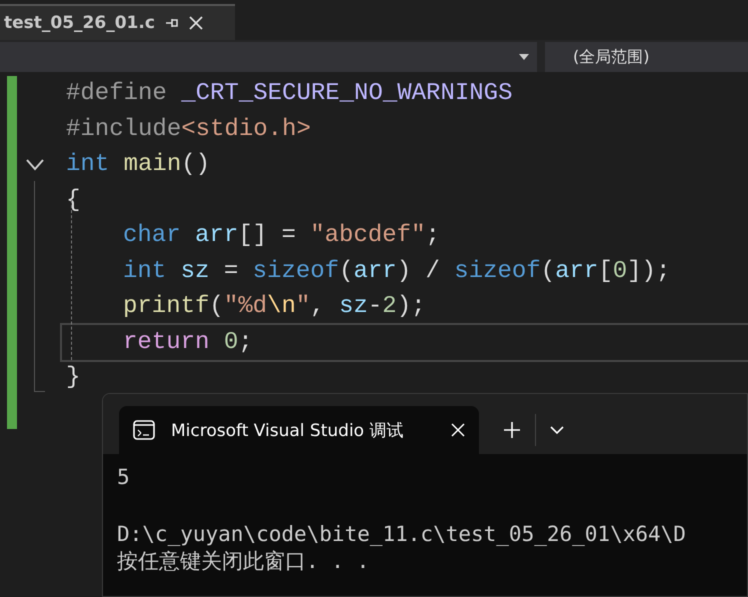 This screenshot has width=748, height=597. I want to click on code-line: }, so click(74, 378).